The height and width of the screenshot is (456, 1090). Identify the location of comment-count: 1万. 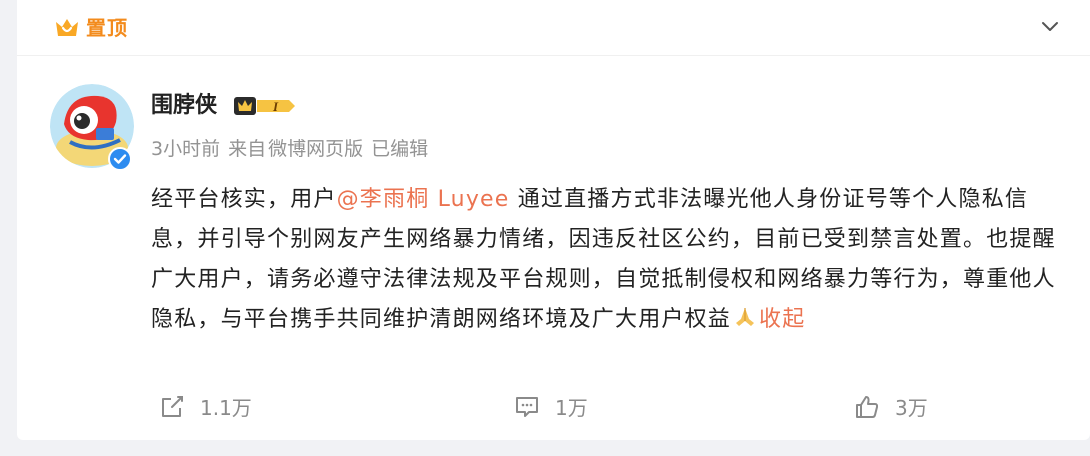
(571, 408).